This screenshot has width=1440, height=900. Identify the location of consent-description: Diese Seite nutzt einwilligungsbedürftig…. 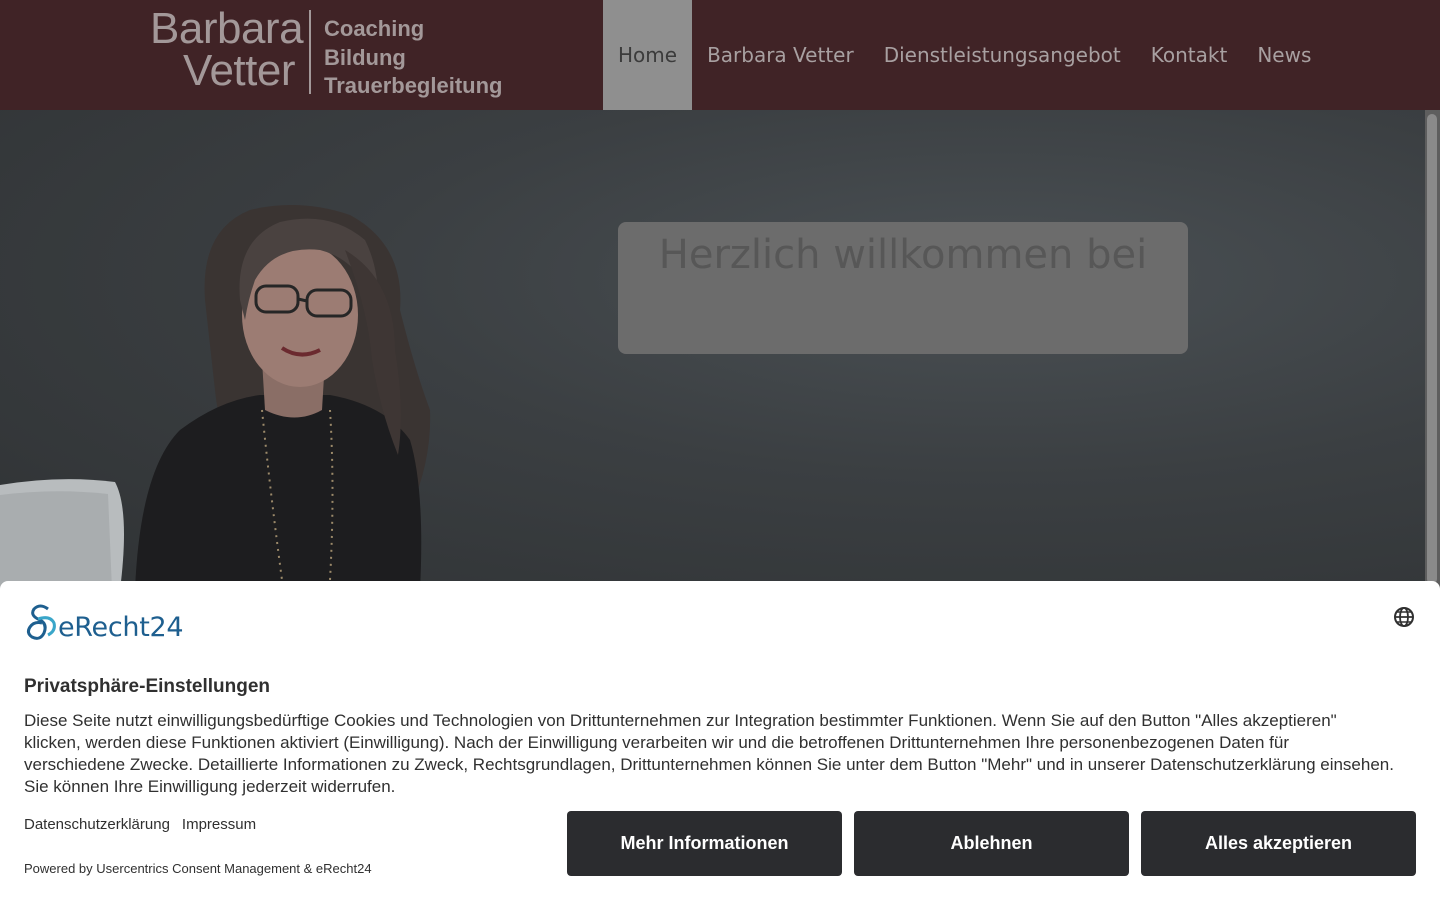
(709, 753).